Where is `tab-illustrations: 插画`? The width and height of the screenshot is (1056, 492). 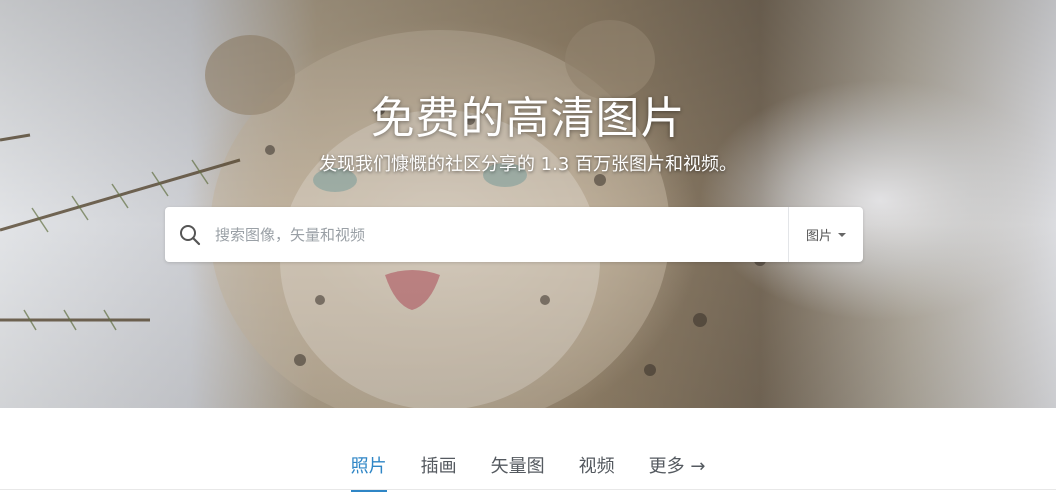
tab-illustrations: 插画 is located at coordinates (439, 467).